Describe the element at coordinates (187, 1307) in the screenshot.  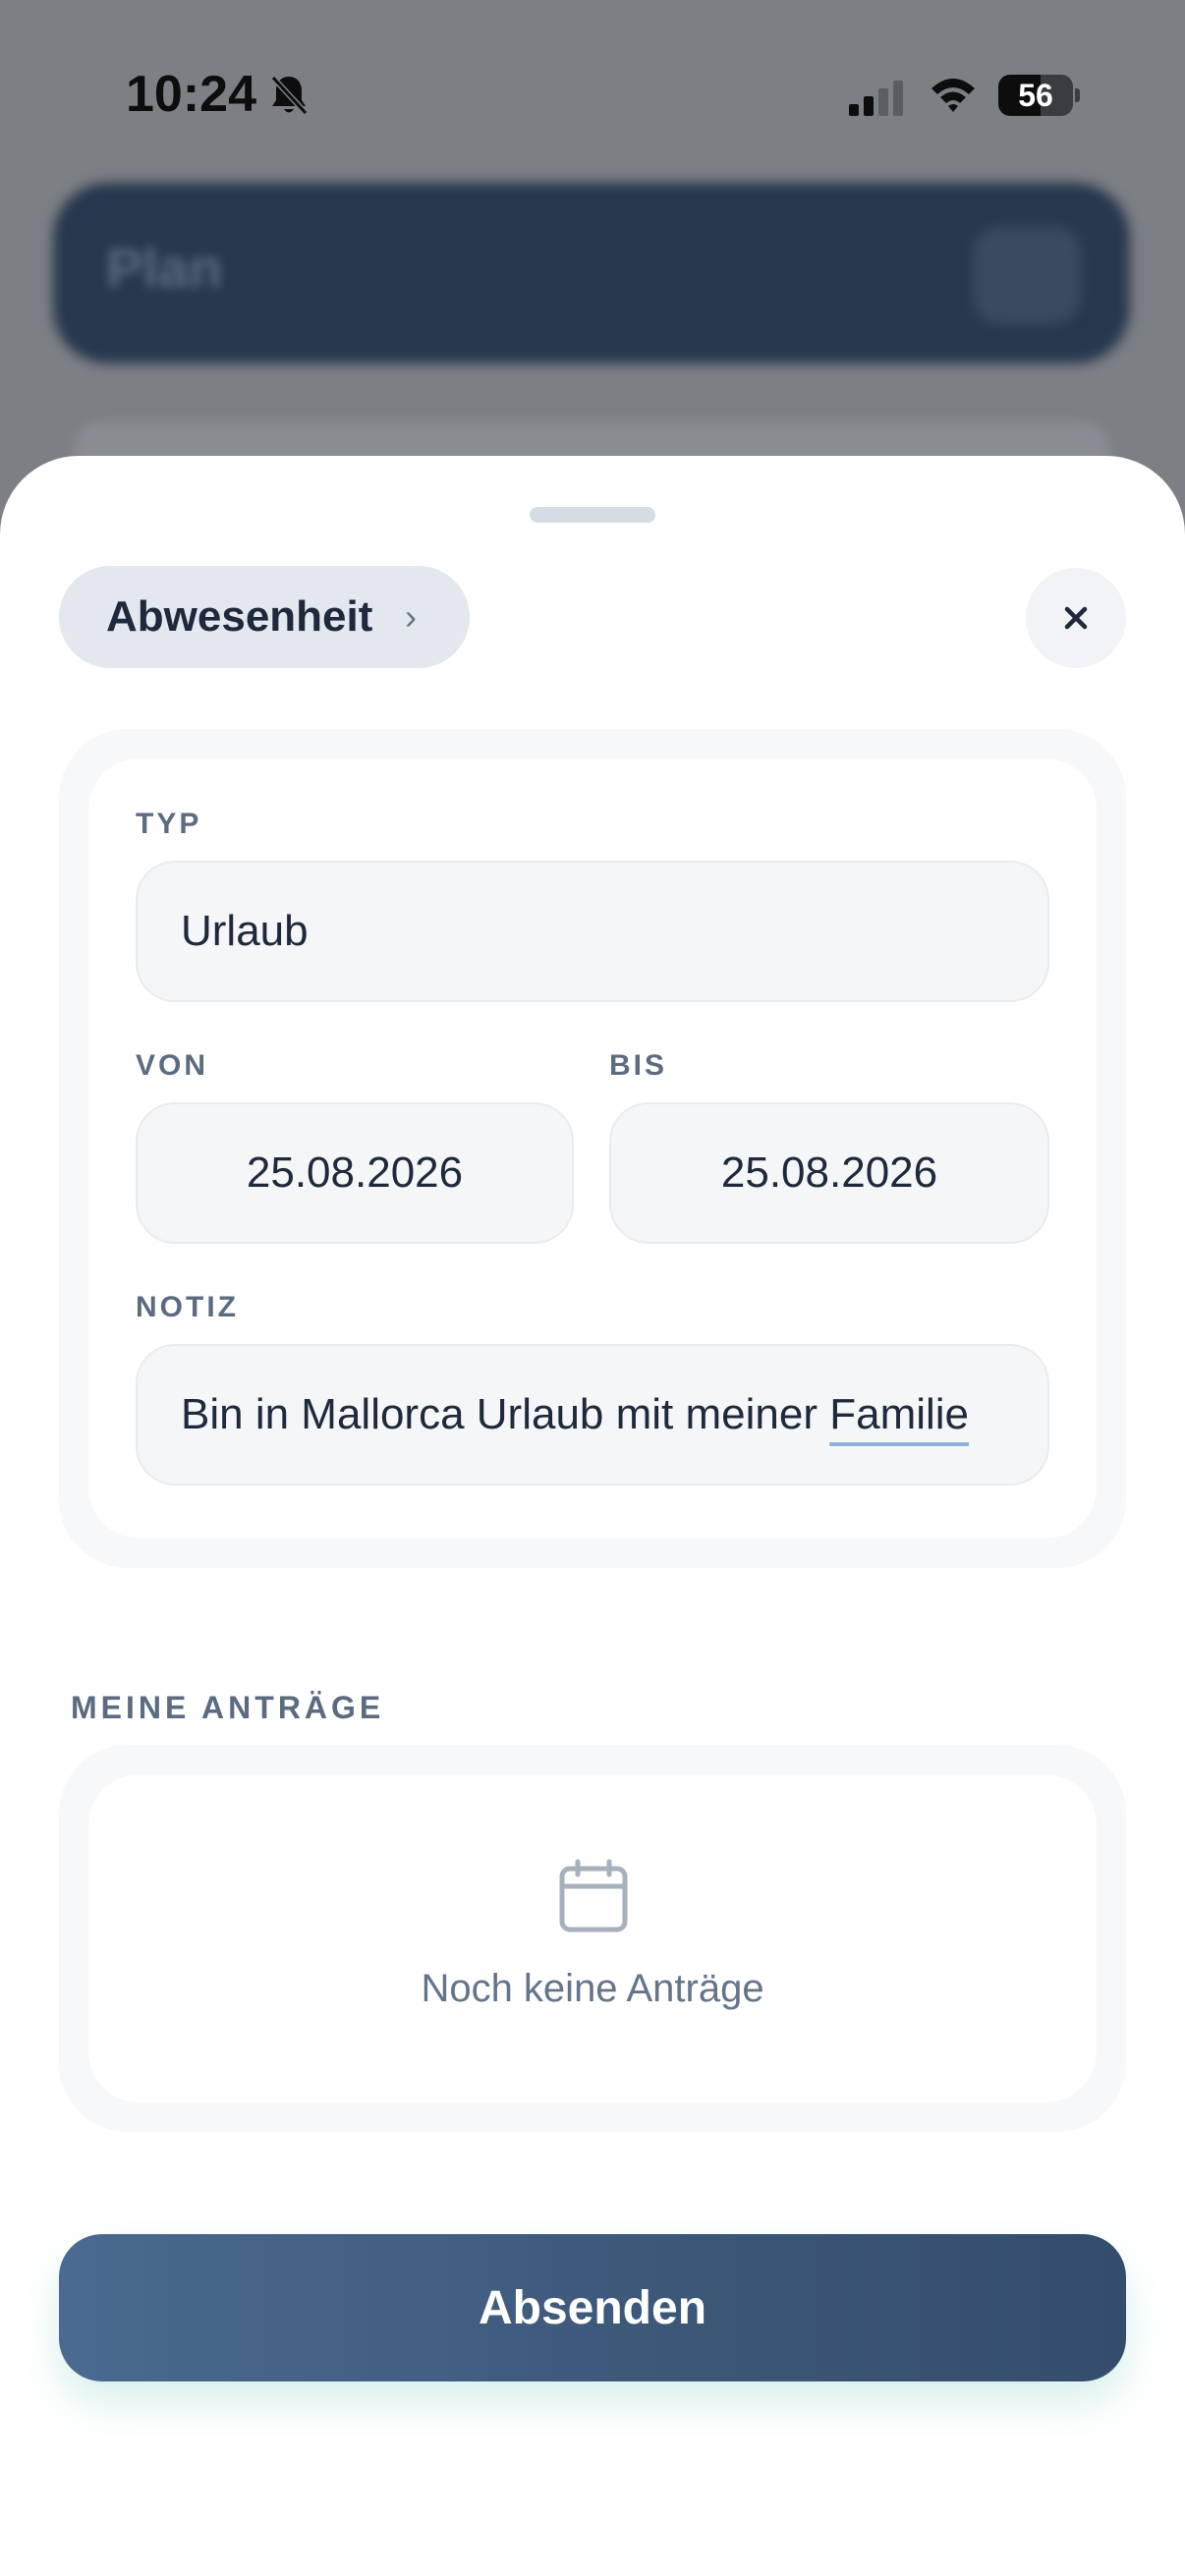
I see `note-label: NOTIZ` at that location.